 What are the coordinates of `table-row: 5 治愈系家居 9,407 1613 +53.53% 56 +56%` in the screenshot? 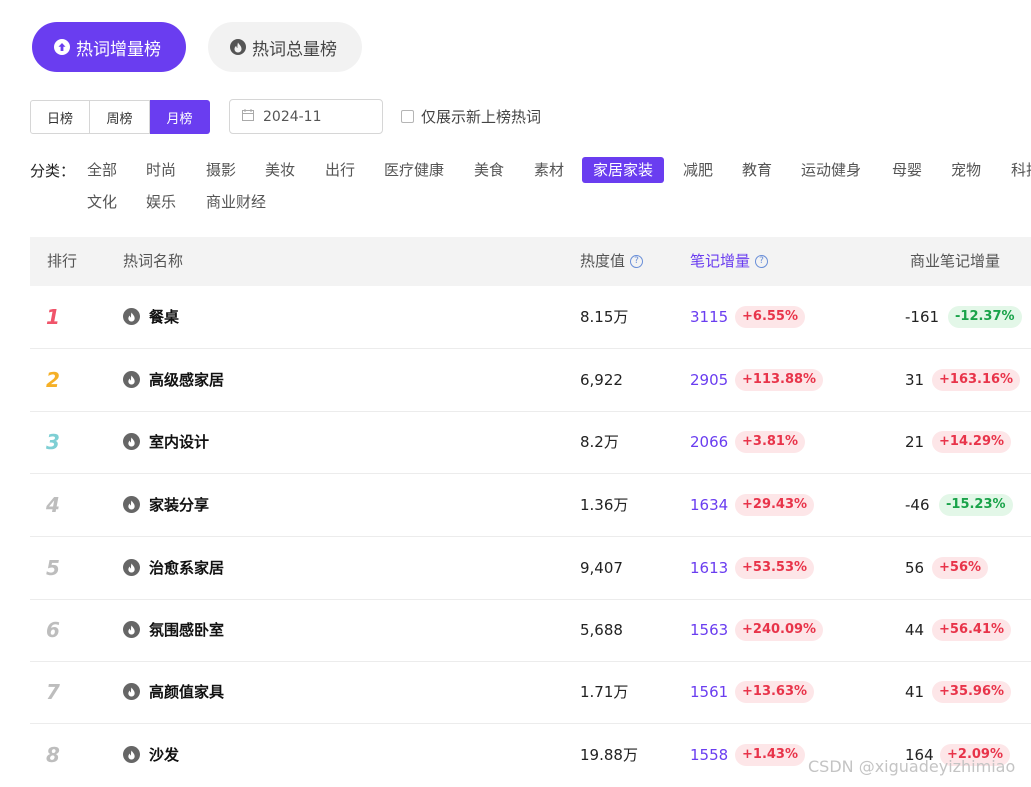 It's located at (530, 568).